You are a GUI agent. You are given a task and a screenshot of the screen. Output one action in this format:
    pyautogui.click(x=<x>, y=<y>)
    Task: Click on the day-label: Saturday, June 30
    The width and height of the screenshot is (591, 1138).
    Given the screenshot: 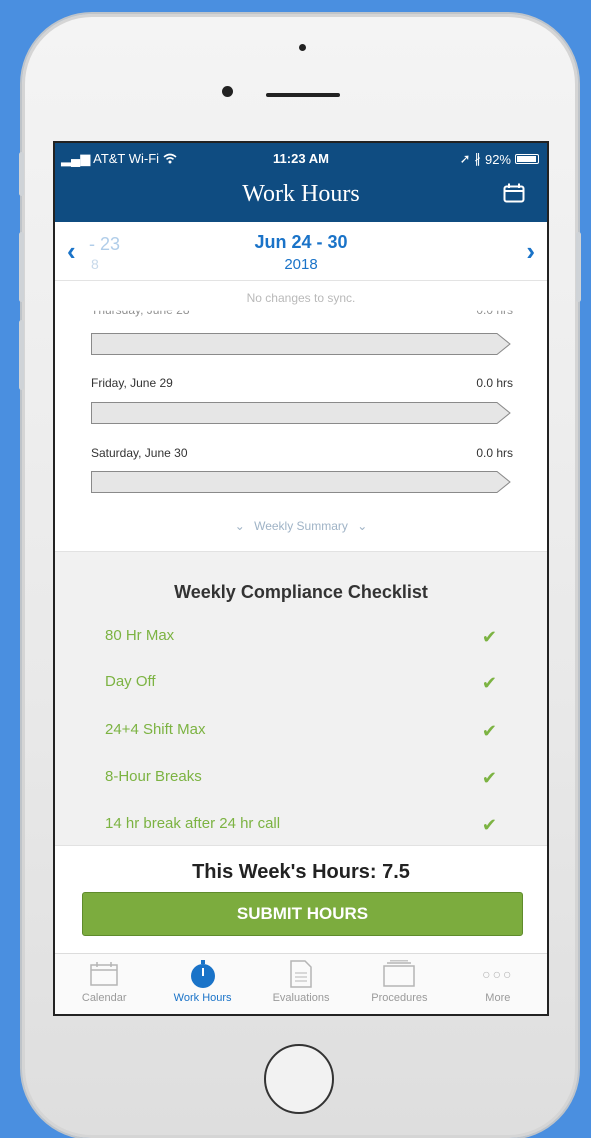 What is the action you would take?
    pyautogui.click(x=139, y=453)
    